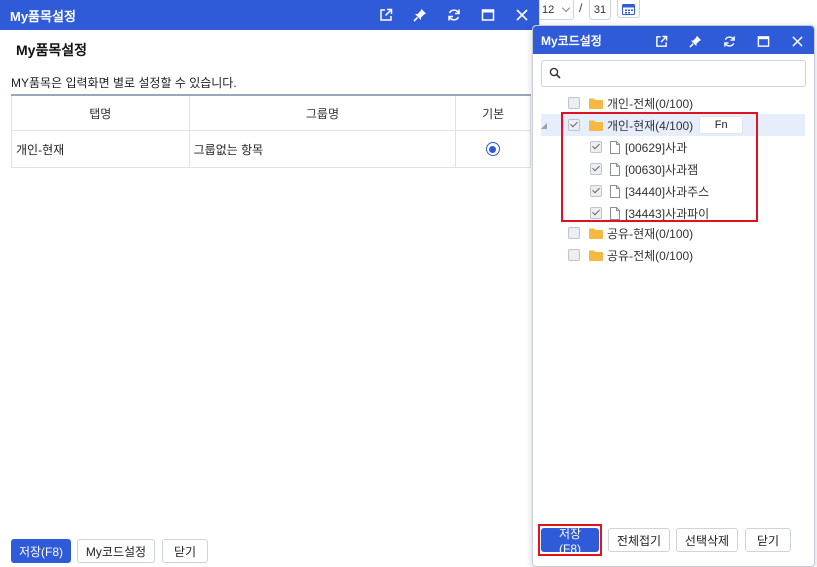  What do you see at coordinates (493, 112) in the screenshot?
I see `column-header-default: 기본` at bounding box center [493, 112].